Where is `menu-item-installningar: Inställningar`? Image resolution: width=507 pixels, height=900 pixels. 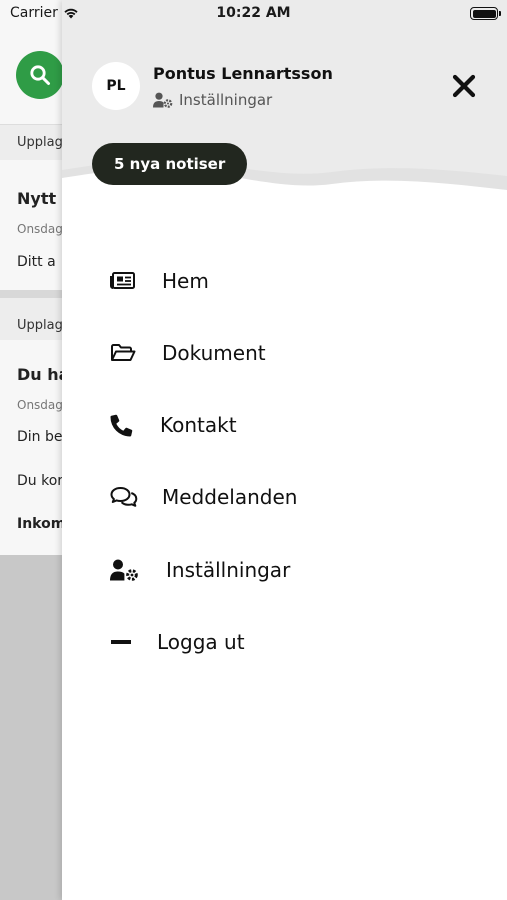
menu-item-installningar: Inställningar is located at coordinates (200, 570).